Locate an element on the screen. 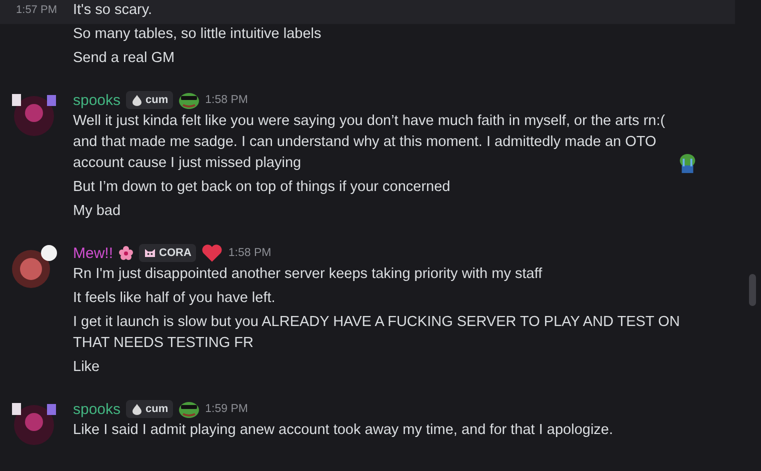 This screenshot has height=471, width=761. role-tag: CORA is located at coordinates (167, 253).